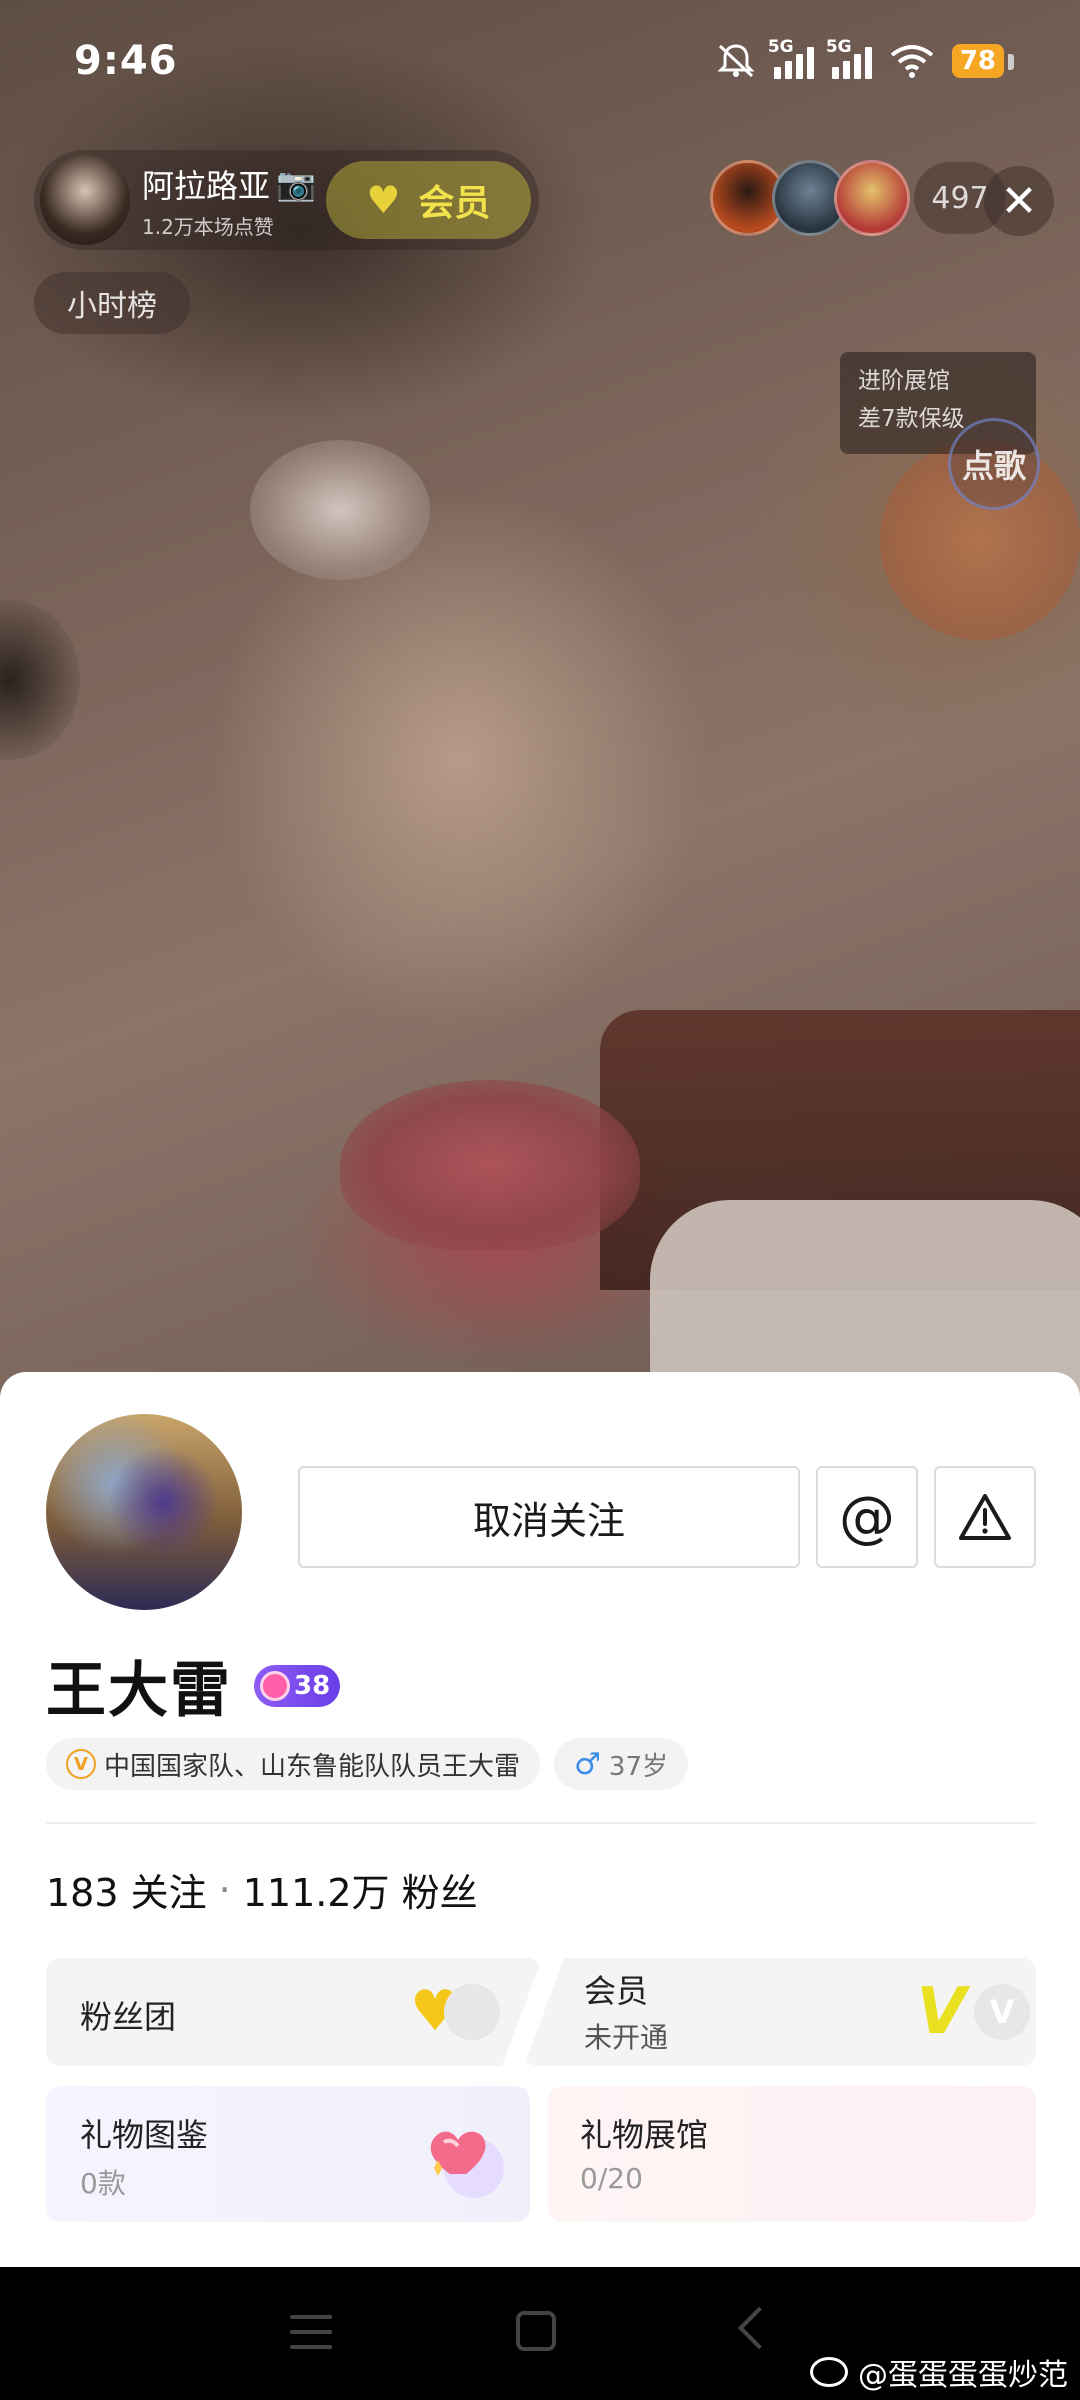 The image size is (1080, 2400). I want to click on gender-age-tag: ♂ 37岁, so click(621, 1764).